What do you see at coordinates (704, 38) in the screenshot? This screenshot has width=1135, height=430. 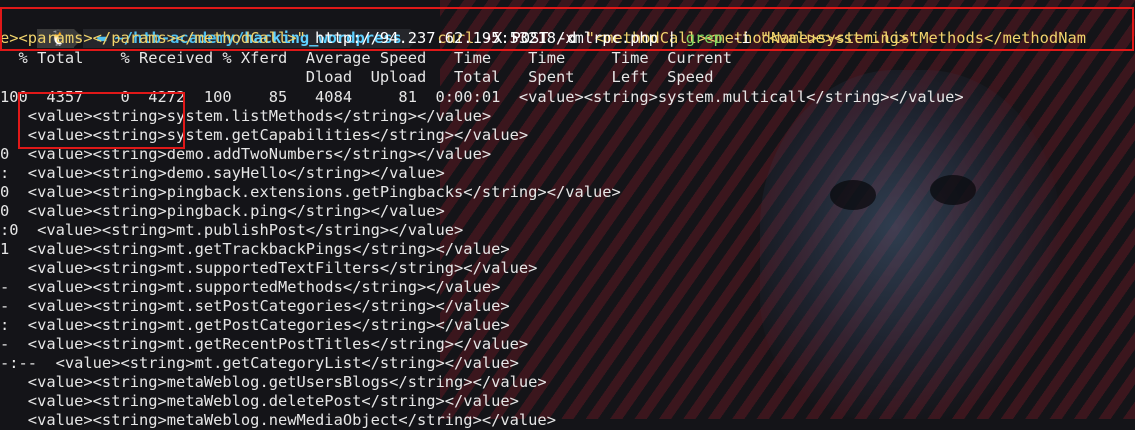 I see `command-grep: grep` at bounding box center [704, 38].